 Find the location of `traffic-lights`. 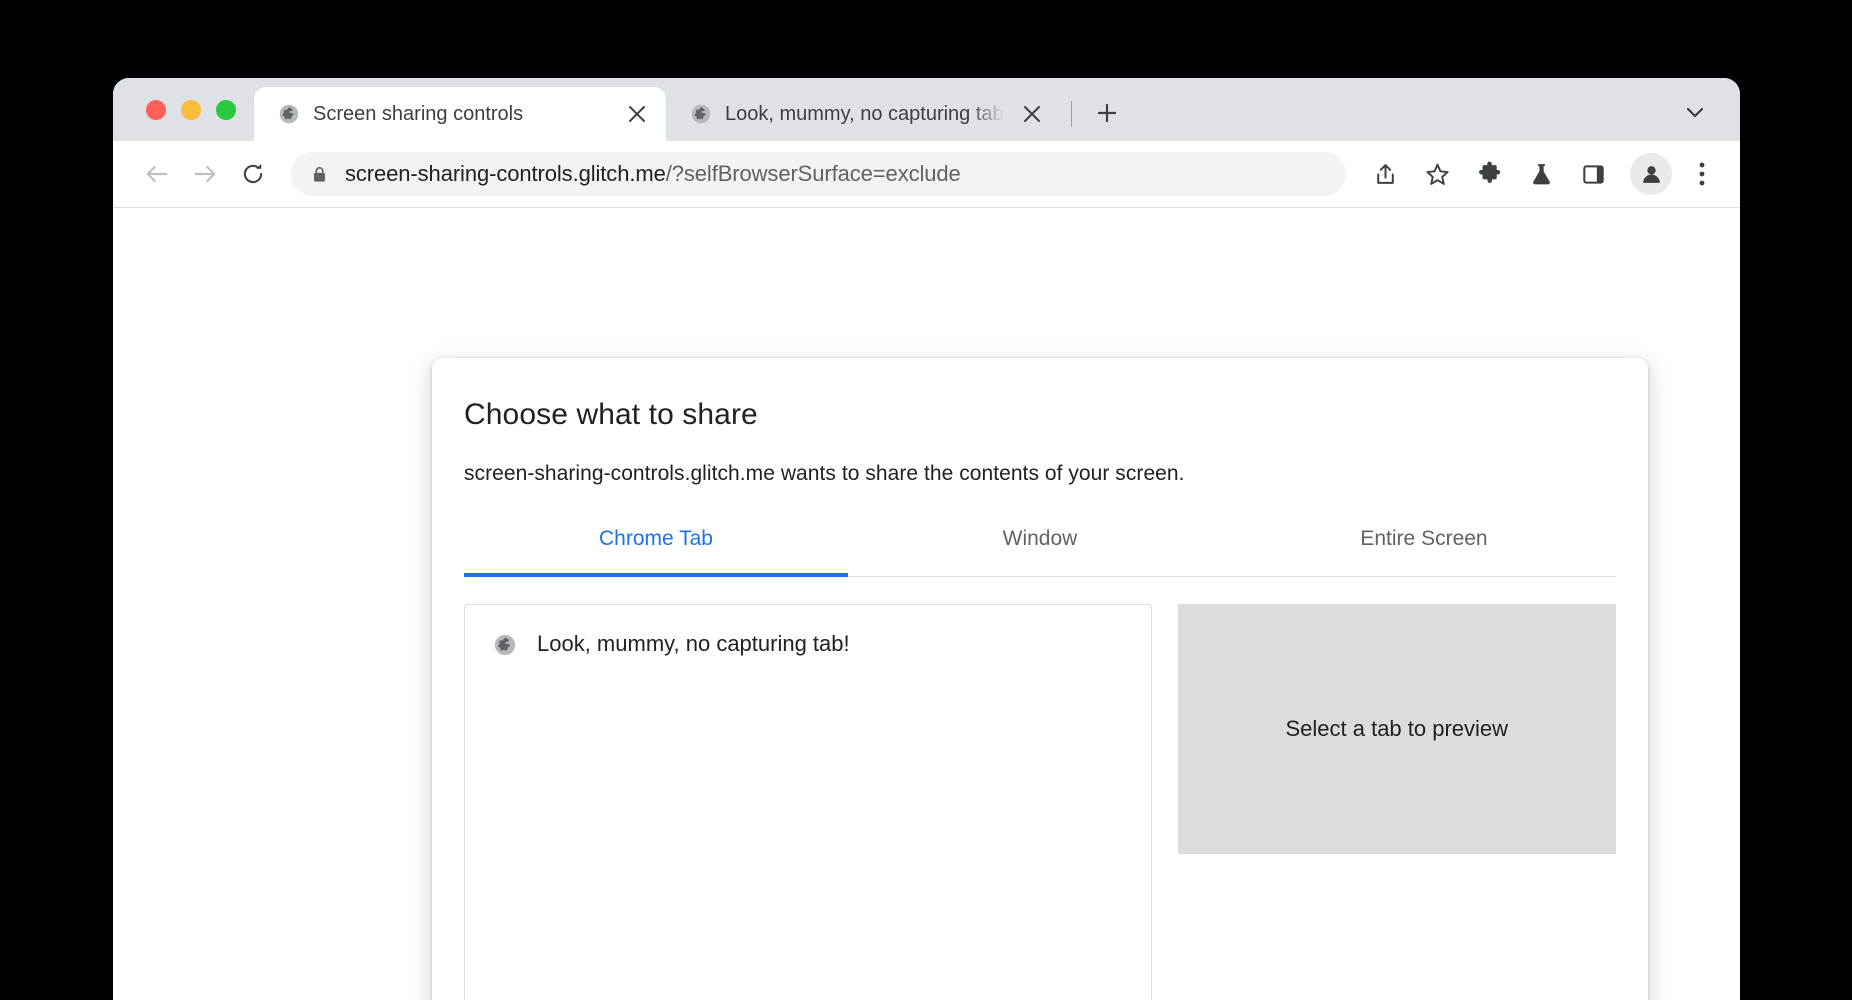

traffic-lights is located at coordinates (183, 109).